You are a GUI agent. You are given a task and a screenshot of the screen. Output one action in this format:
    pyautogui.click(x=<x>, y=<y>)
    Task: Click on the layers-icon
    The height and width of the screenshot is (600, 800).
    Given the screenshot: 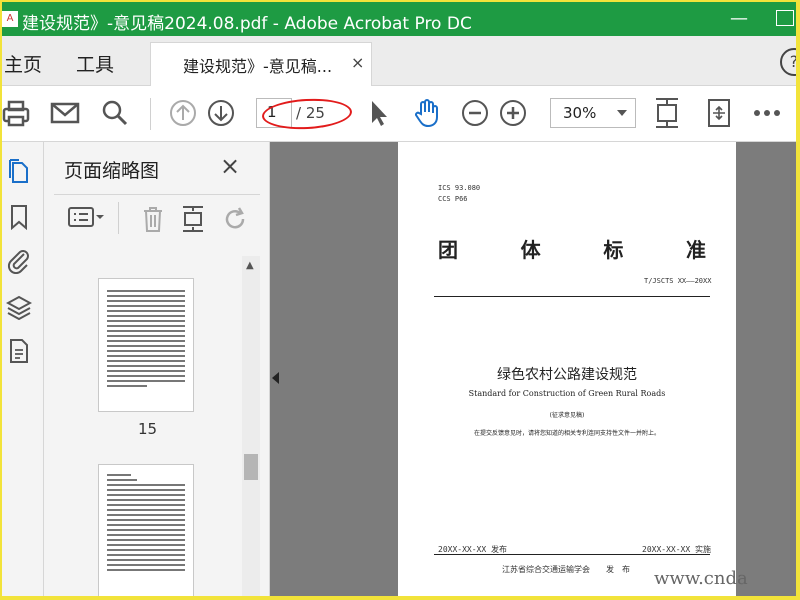 What is the action you would take?
    pyautogui.click(x=19, y=307)
    